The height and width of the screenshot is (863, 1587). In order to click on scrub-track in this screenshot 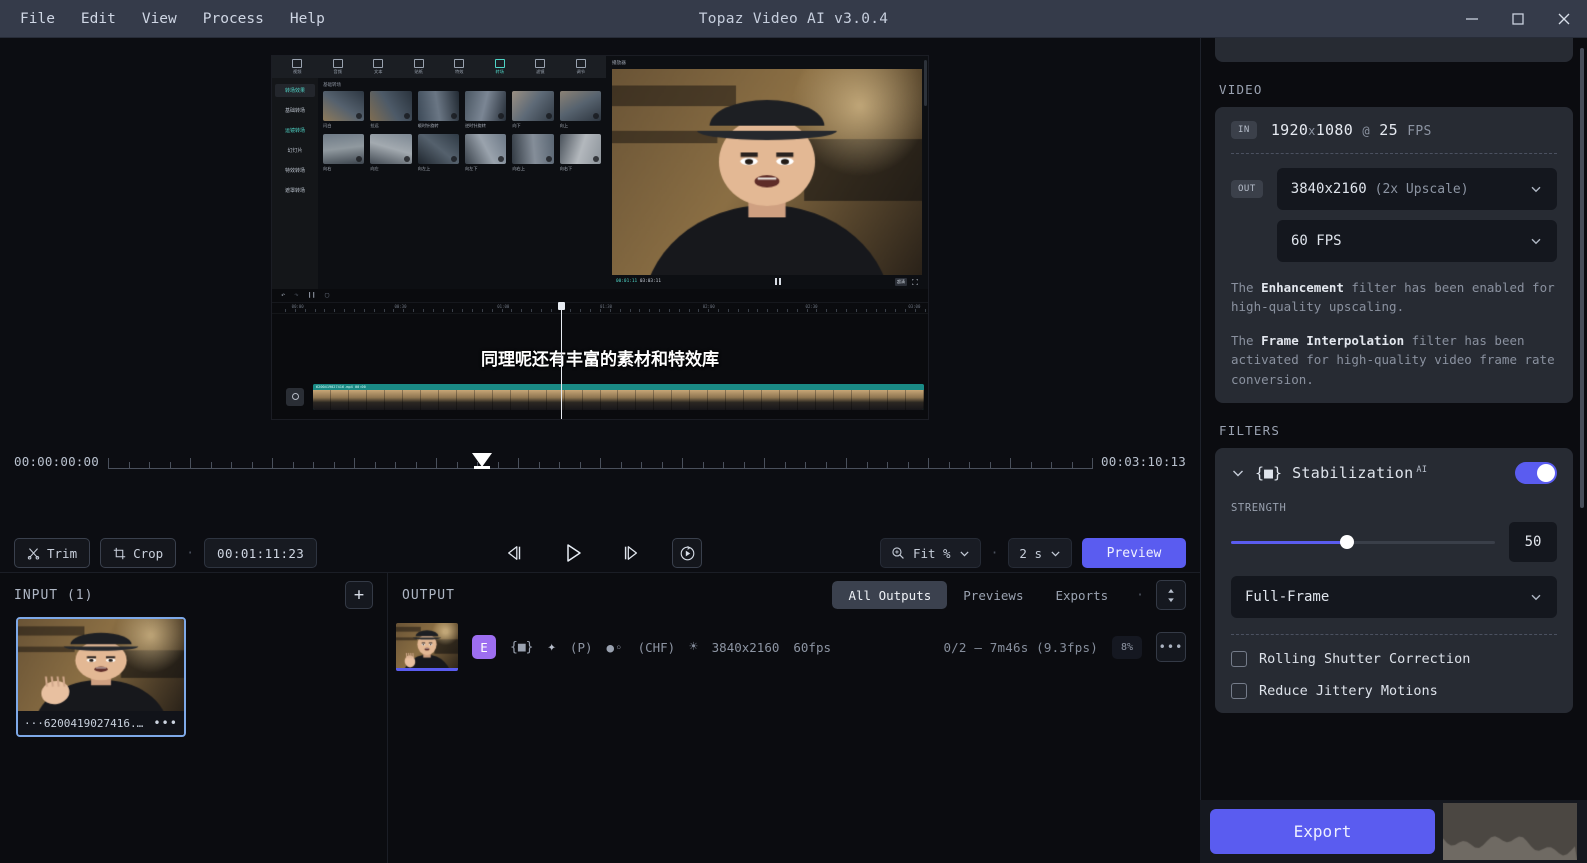, I will do `click(600, 468)`.